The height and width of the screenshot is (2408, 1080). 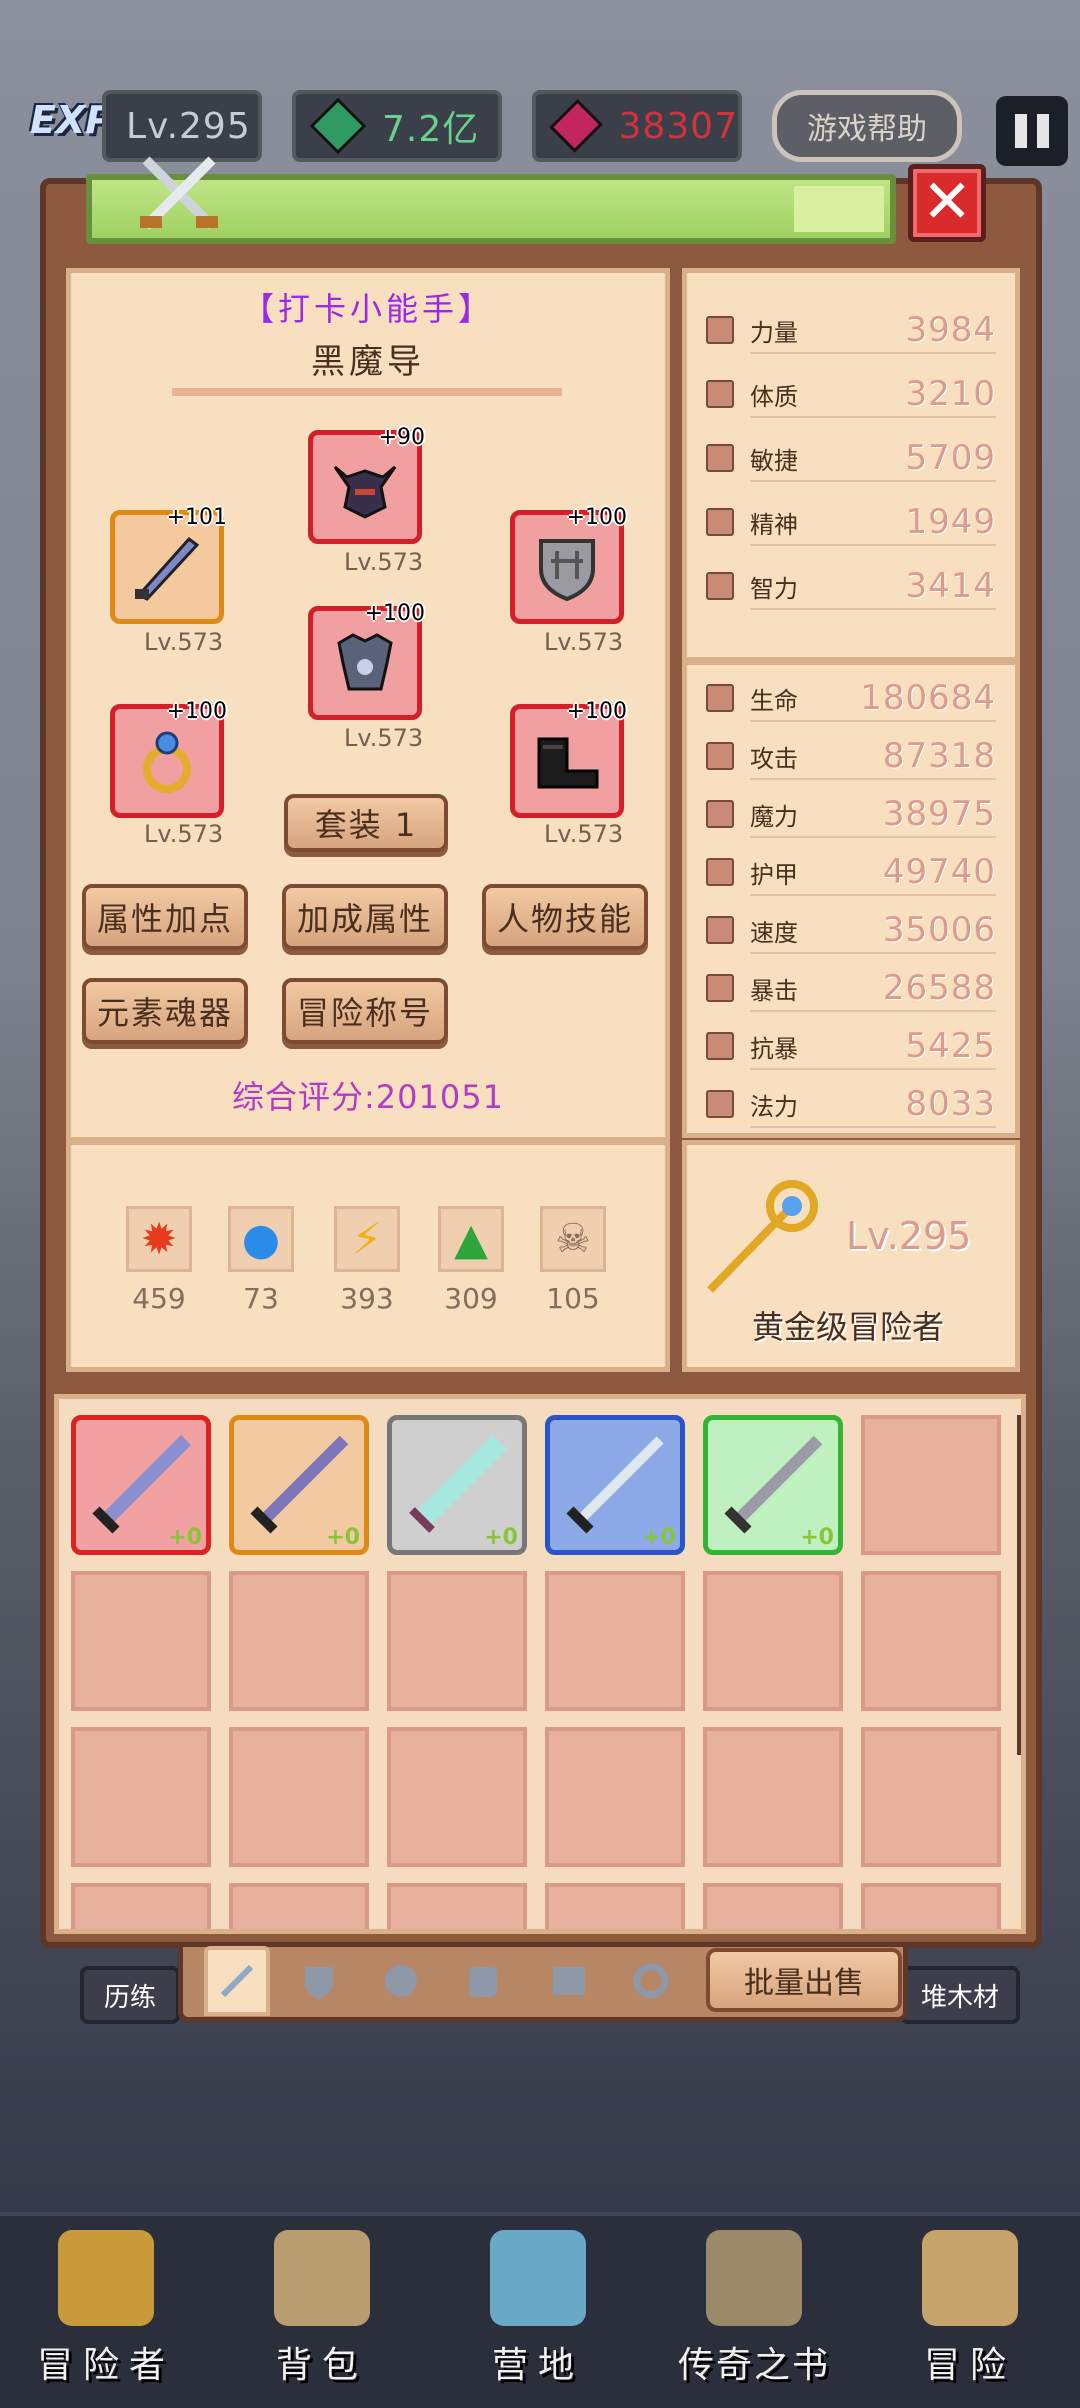 I want to click on set-bonus-button: 套装 1, so click(x=366, y=823).